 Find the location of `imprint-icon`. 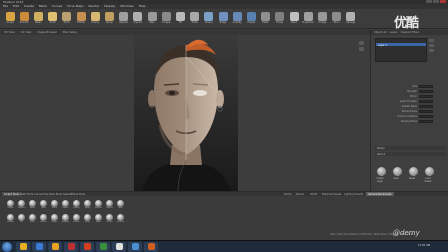

imprint-icon is located at coordinates (138, 16).